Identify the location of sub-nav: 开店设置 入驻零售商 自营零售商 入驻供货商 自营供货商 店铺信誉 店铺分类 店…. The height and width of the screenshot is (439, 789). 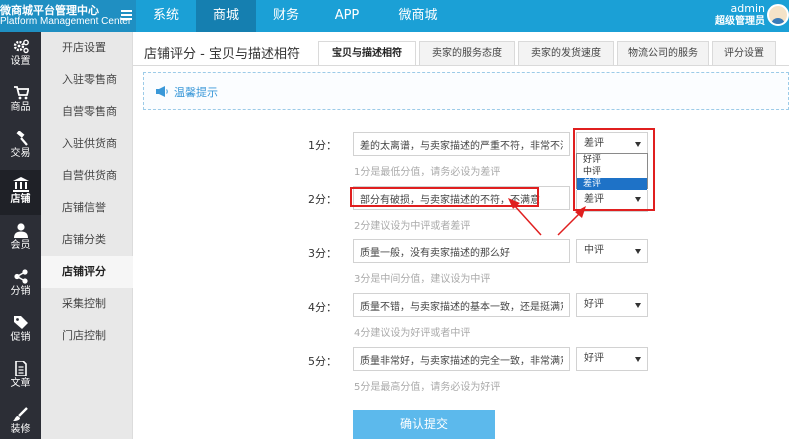
(87, 235).